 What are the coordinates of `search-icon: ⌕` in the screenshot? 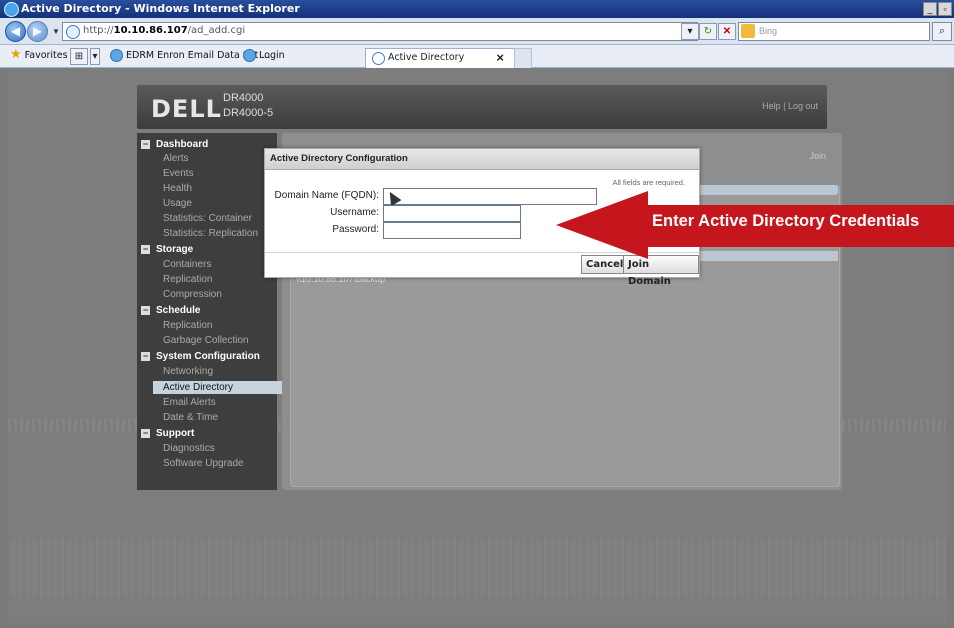 It's located at (942, 31).